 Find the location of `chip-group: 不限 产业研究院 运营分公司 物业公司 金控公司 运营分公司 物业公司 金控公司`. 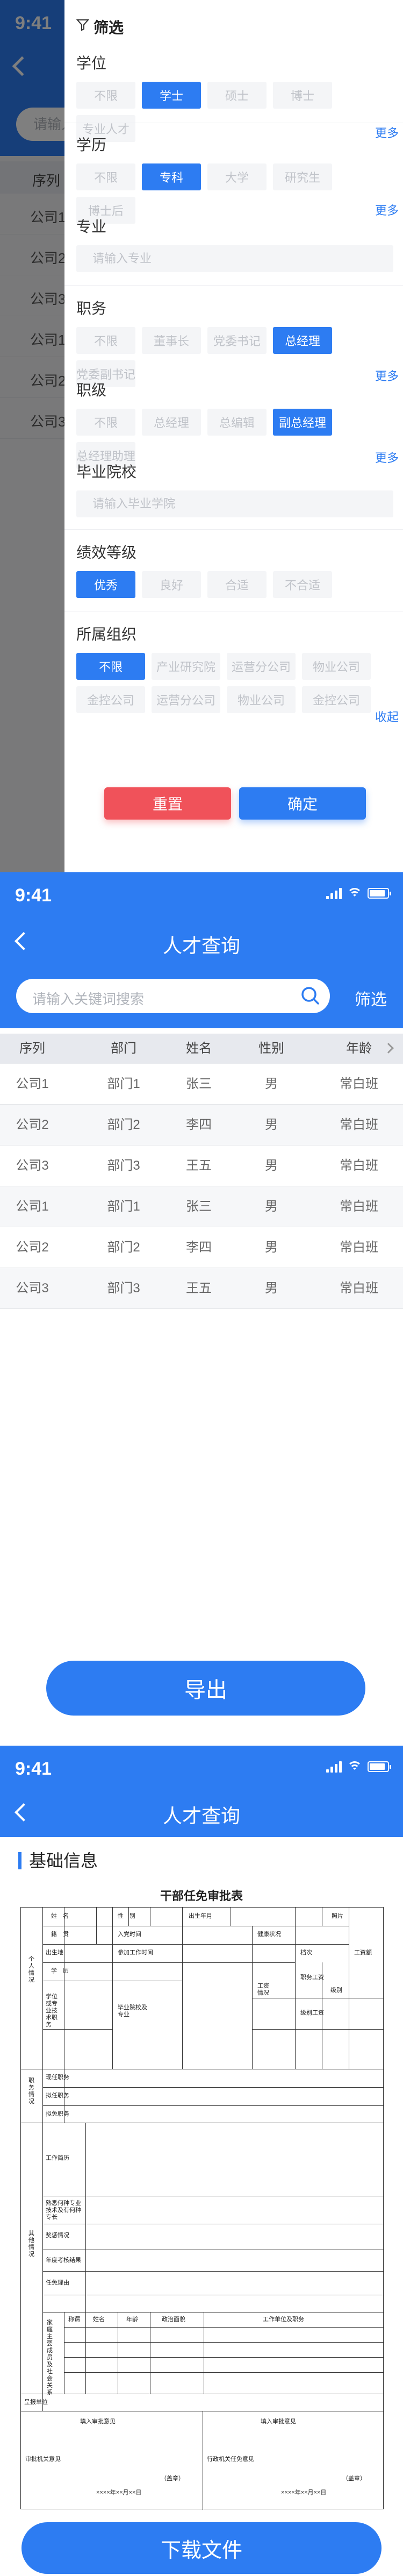

chip-group: 不限 产业研究院 运营分公司 物业公司 金控公司 运营分公司 物业公司 金控公司 is located at coordinates (234, 683).